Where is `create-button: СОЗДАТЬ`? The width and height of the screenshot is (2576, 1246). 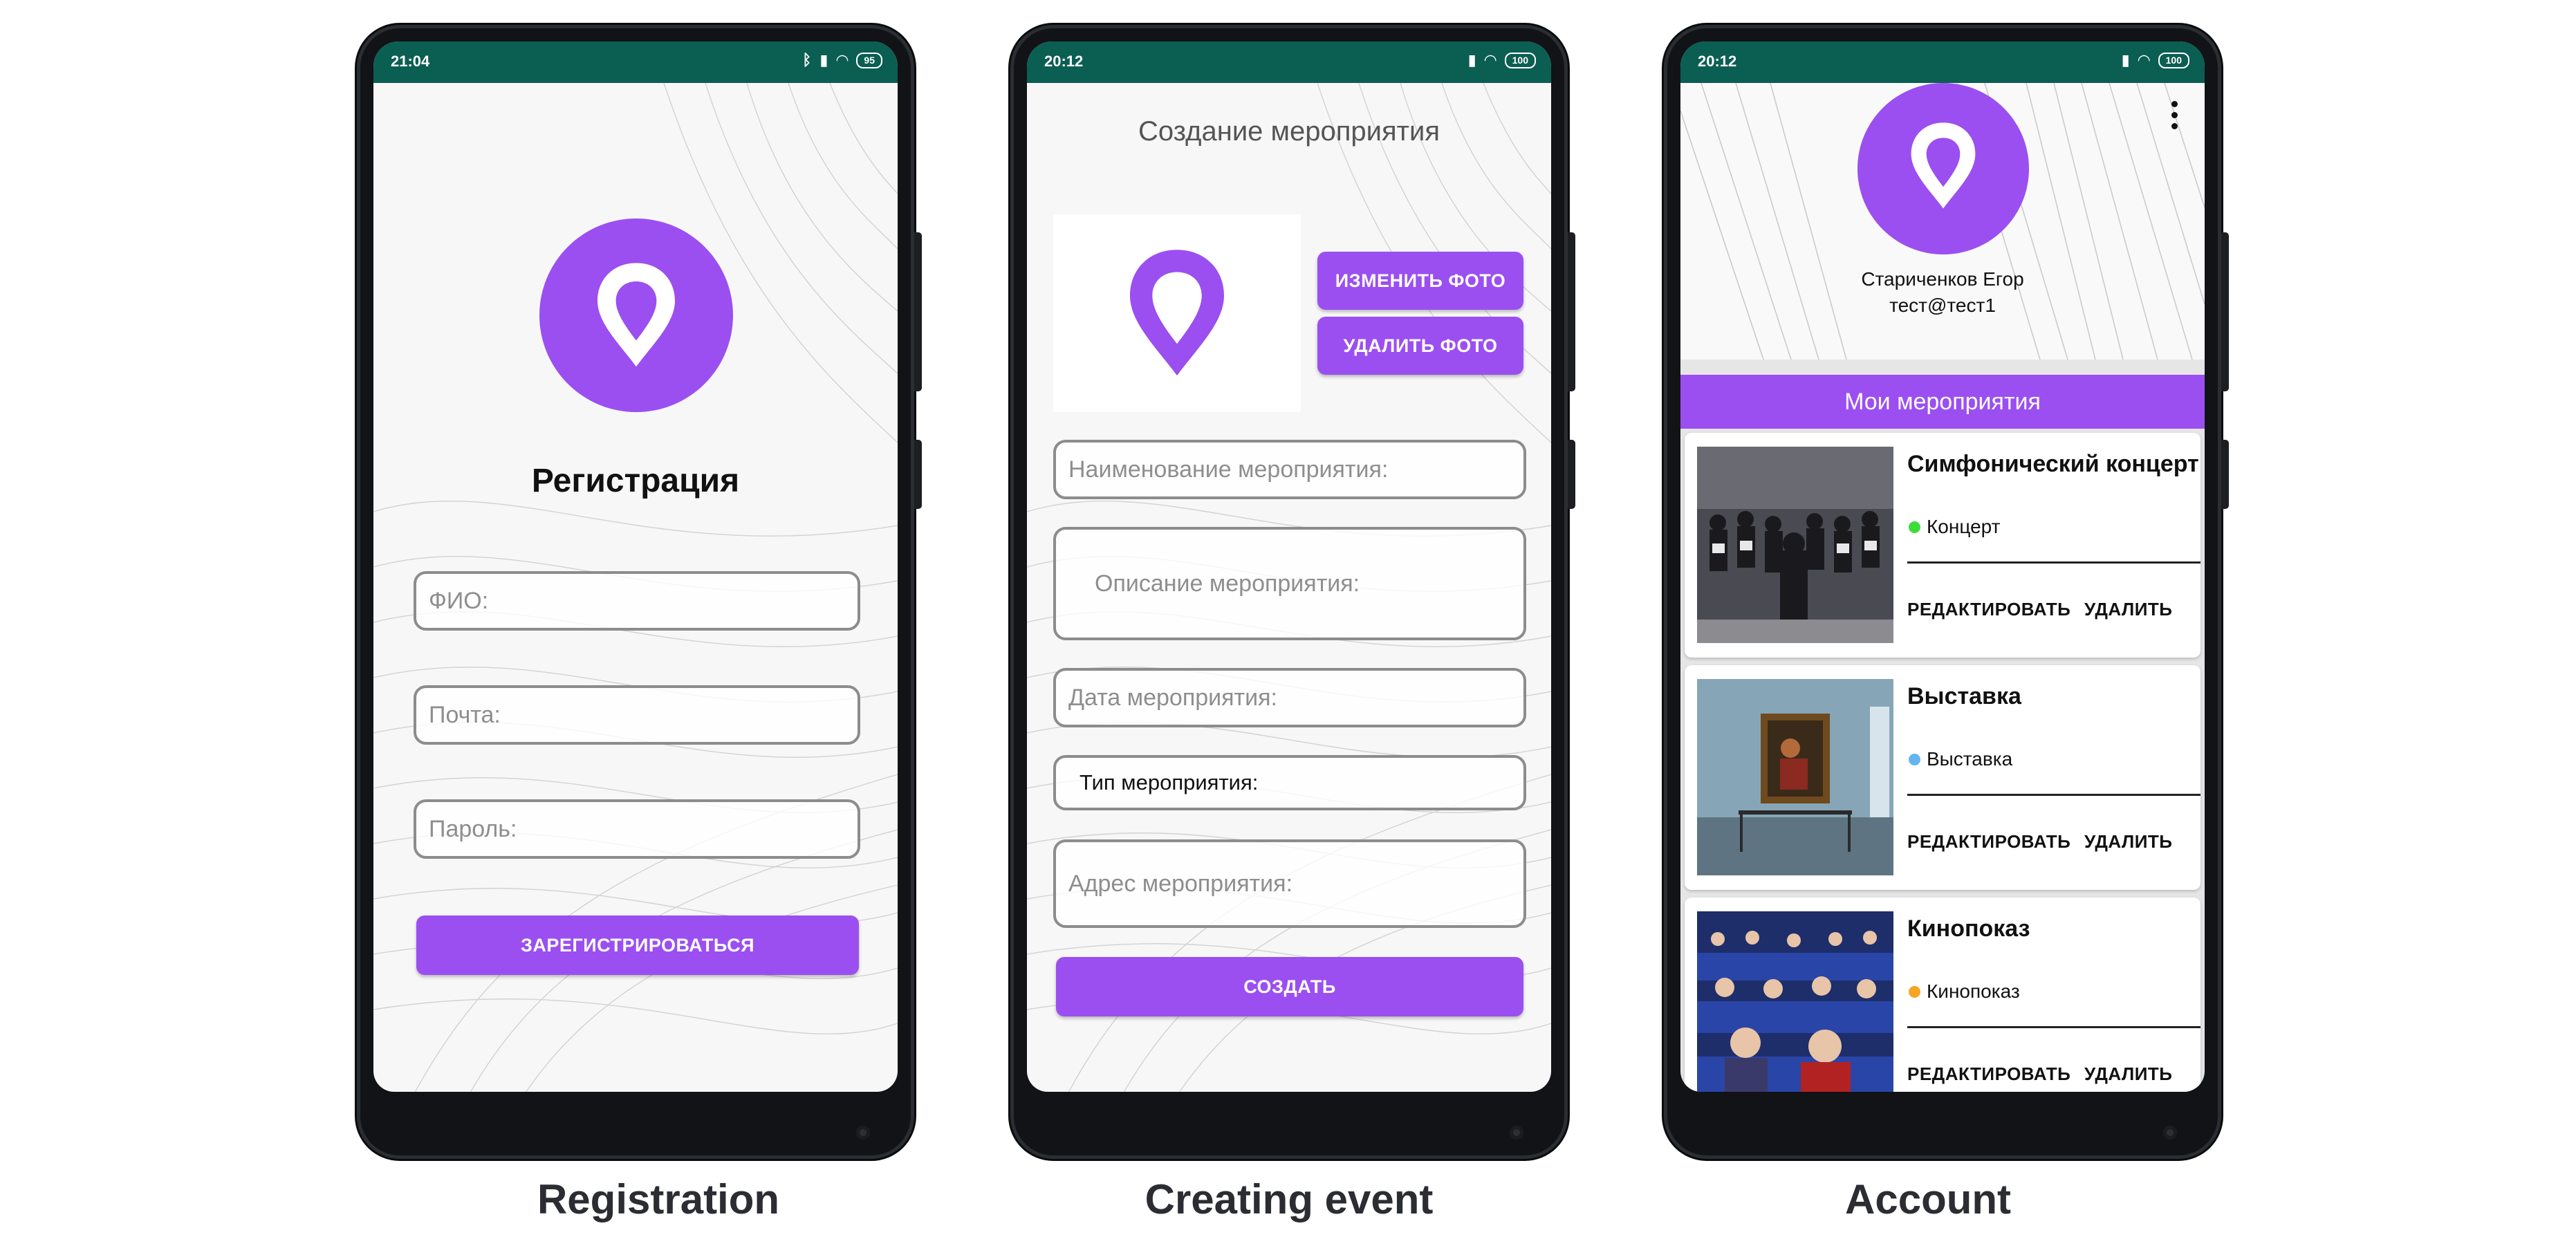 create-button: СОЗДАТЬ is located at coordinates (1289, 986).